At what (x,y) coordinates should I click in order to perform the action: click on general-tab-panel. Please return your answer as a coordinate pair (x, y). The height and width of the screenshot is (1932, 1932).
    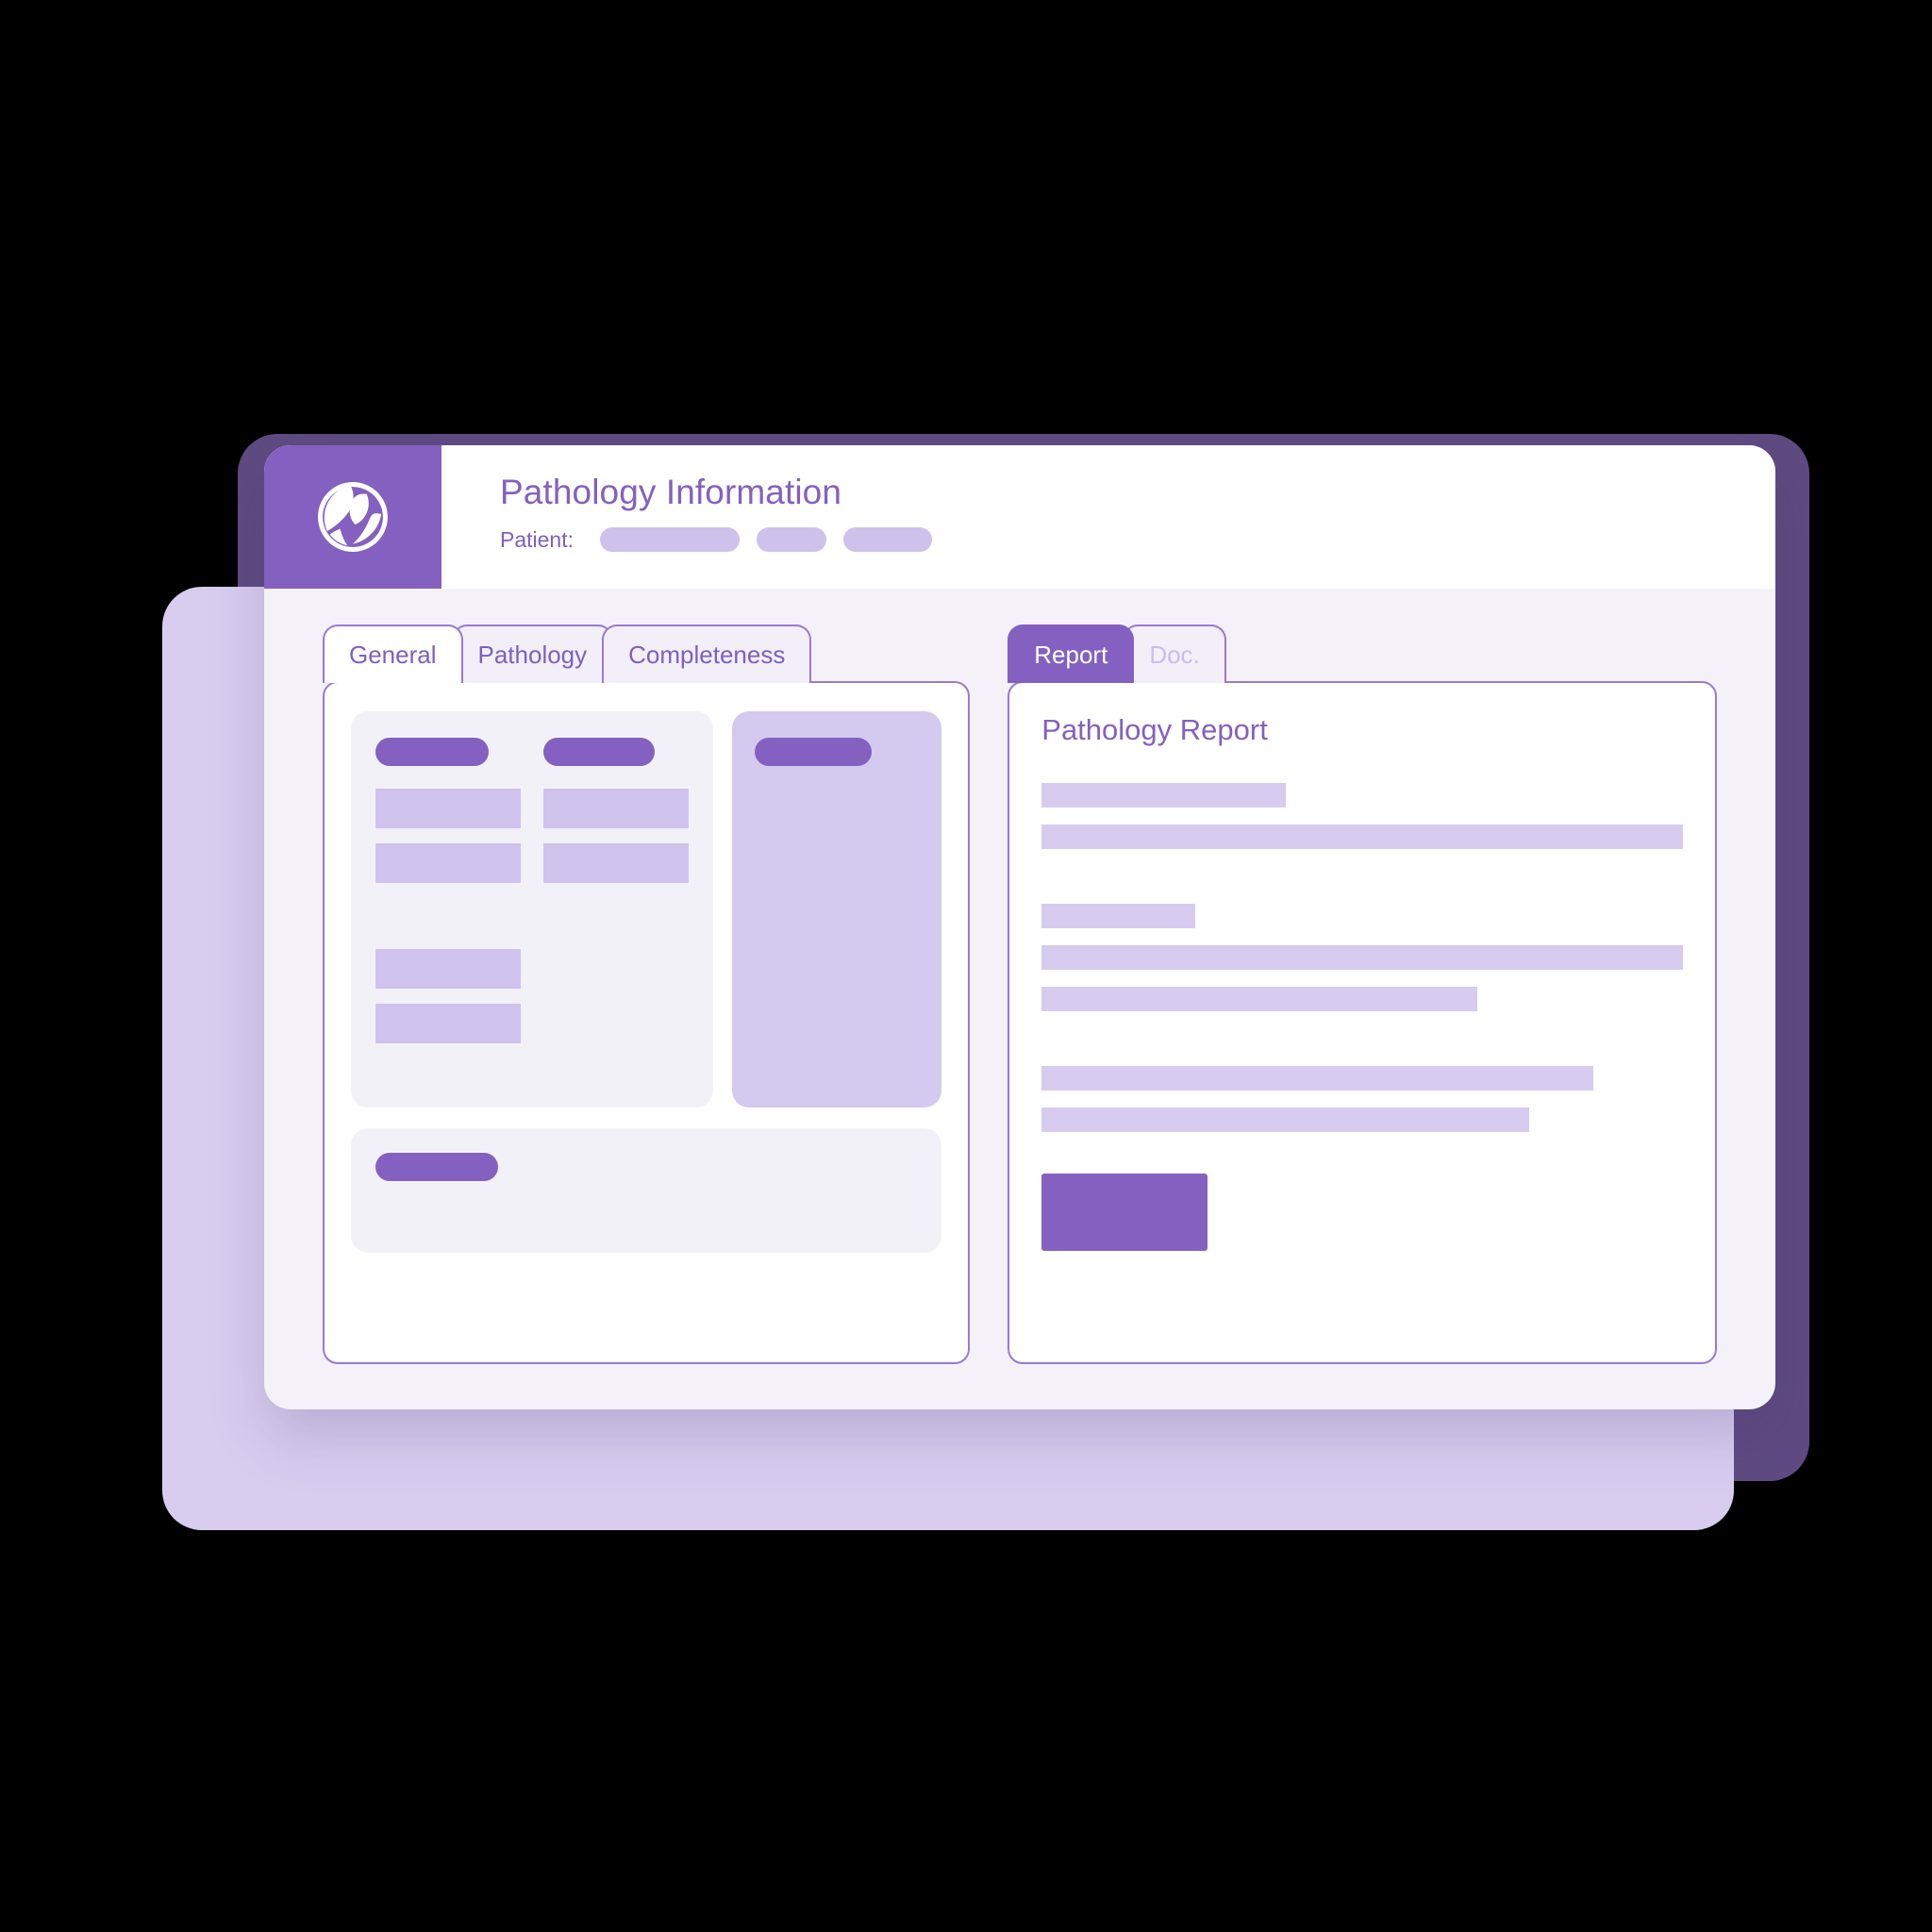
    Looking at the image, I should click on (647, 1023).